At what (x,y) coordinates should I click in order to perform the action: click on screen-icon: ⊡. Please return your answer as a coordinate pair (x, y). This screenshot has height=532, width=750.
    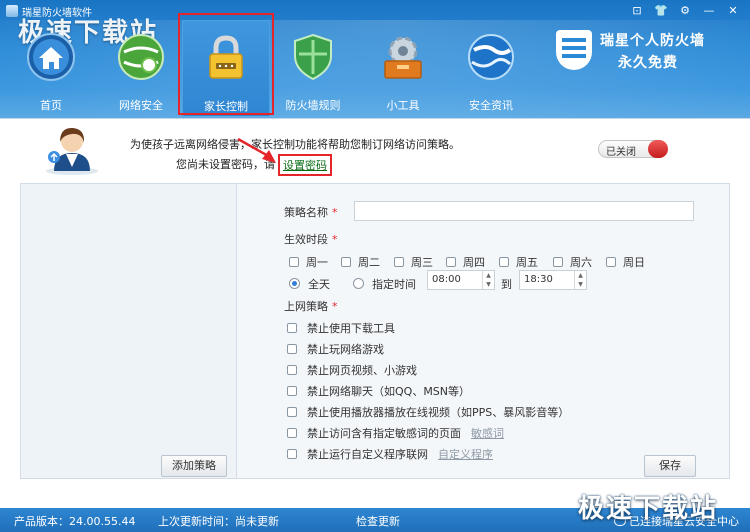
    Looking at the image, I should click on (637, 11).